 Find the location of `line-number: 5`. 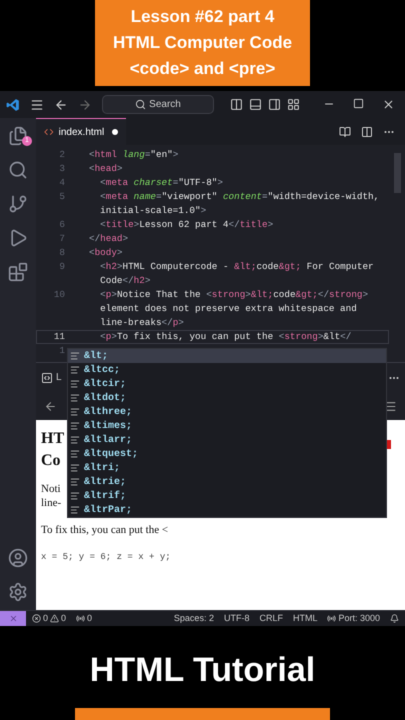

line-number: 5 is located at coordinates (62, 196).